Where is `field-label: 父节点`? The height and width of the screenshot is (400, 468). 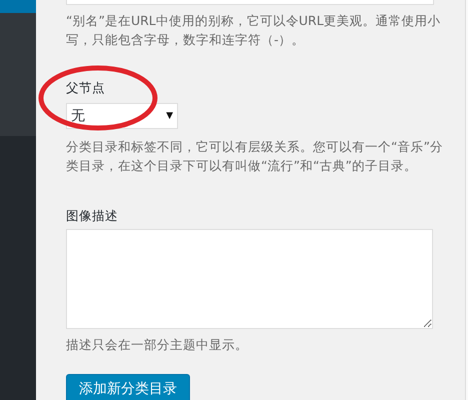 field-label: 父节点 is located at coordinates (86, 88).